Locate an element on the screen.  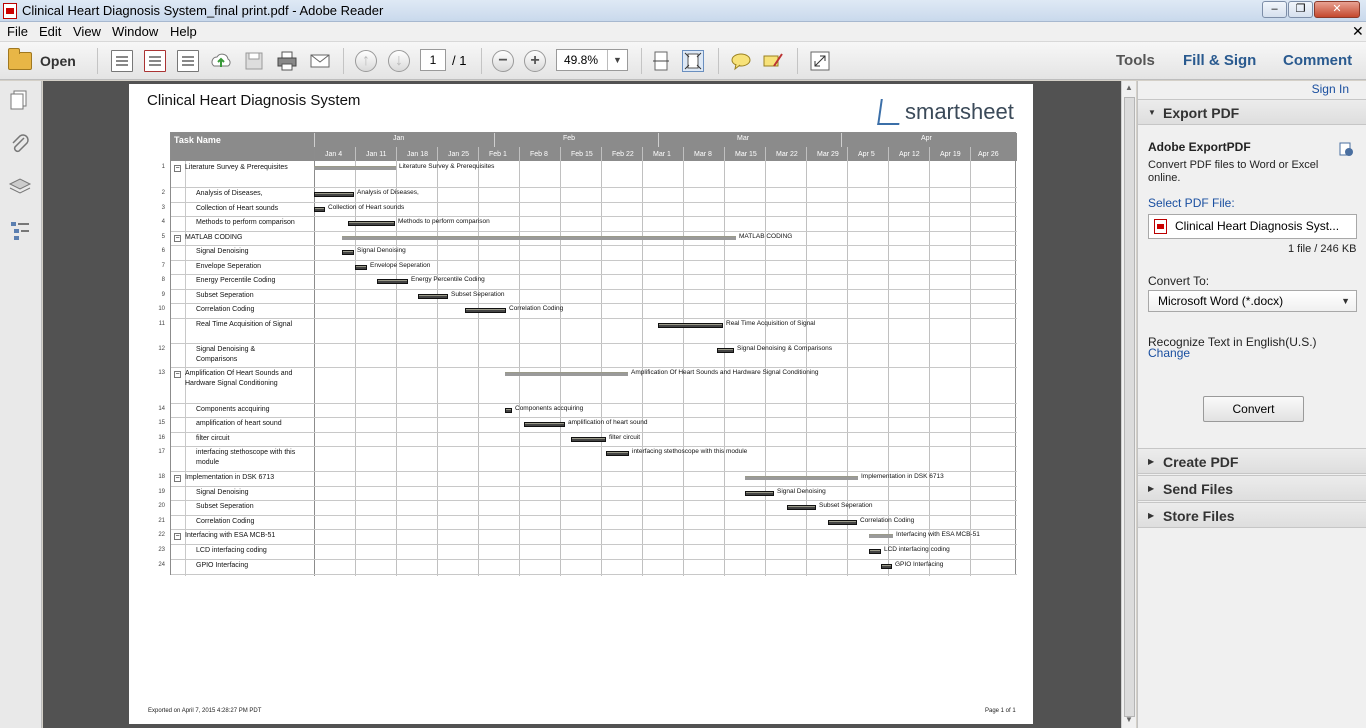
create-pdf-title: Create PDF is located at coordinates (1201, 462).